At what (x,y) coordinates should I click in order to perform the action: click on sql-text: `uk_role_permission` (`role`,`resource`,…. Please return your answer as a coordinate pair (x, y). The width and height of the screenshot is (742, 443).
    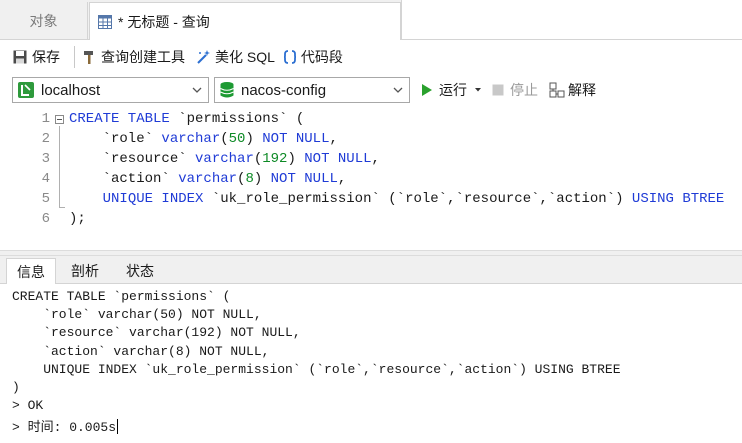
    Looking at the image, I should click on (417, 199).